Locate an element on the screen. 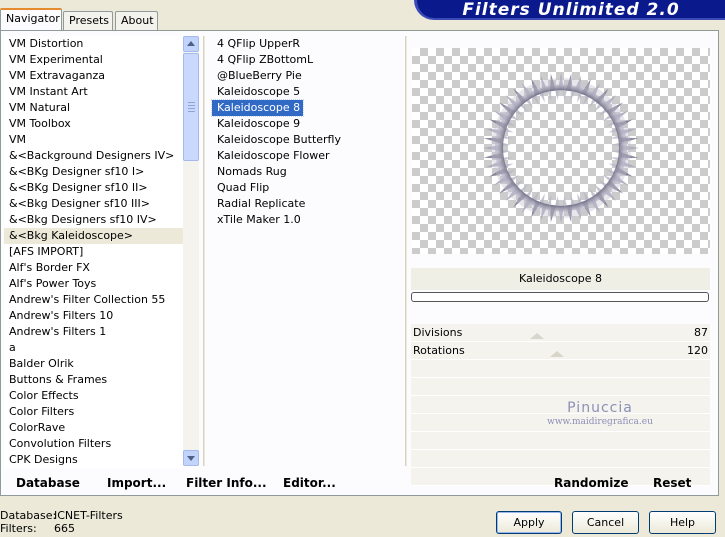 Image resolution: width=725 pixels, height=537 pixels. filter-item: Nomads Rug is located at coordinates (251, 172).